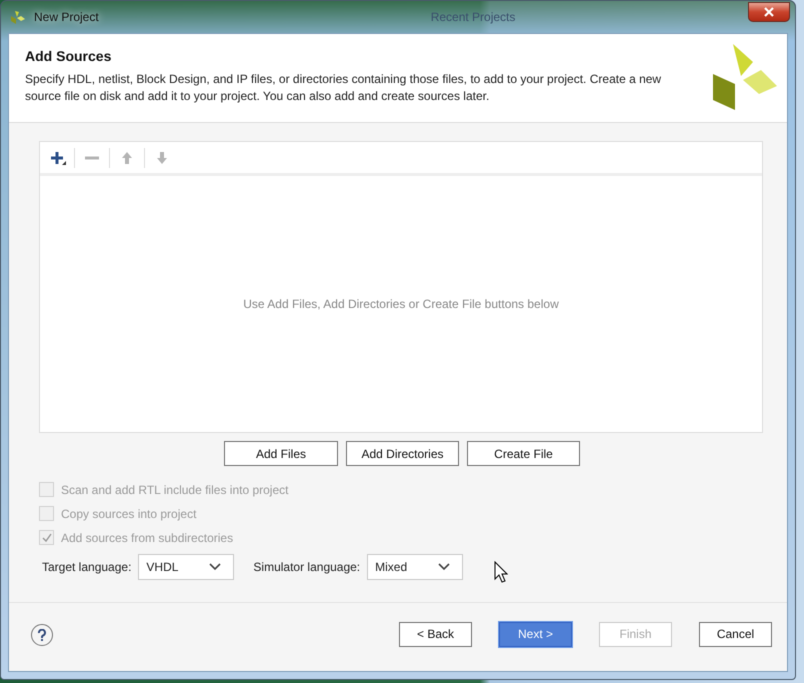 This screenshot has width=804, height=683. I want to click on background-window-title: Recent Projects, so click(473, 17).